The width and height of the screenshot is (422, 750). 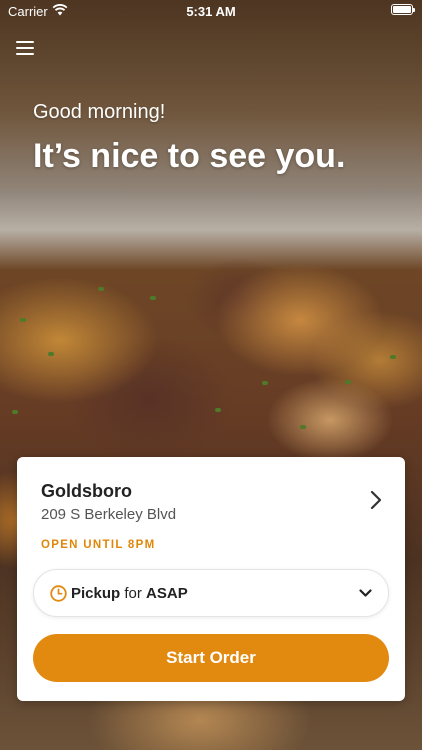 What do you see at coordinates (211, 593) in the screenshot?
I see `pickup-time-selector: Pickup for ASAP` at bounding box center [211, 593].